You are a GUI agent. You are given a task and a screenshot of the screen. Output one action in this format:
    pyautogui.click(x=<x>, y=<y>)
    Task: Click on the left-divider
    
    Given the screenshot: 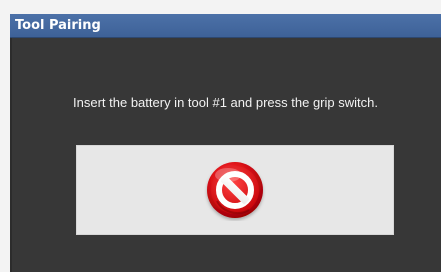 What is the action you would take?
    pyautogui.click(x=11, y=155)
    